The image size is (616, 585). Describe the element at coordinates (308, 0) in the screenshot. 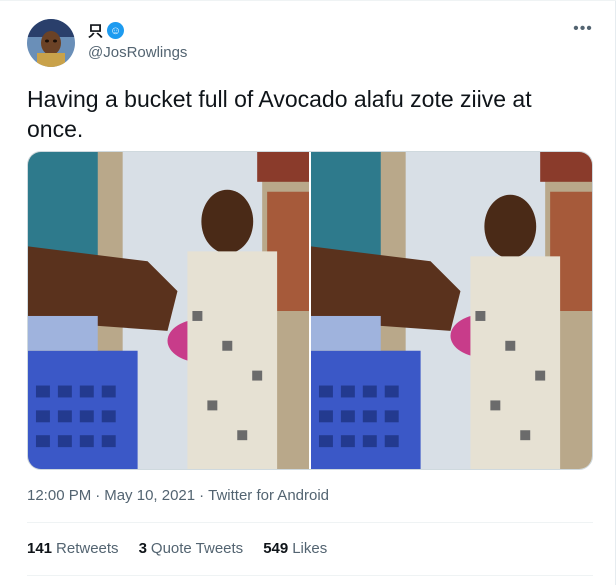

I see `top-divider` at that location.